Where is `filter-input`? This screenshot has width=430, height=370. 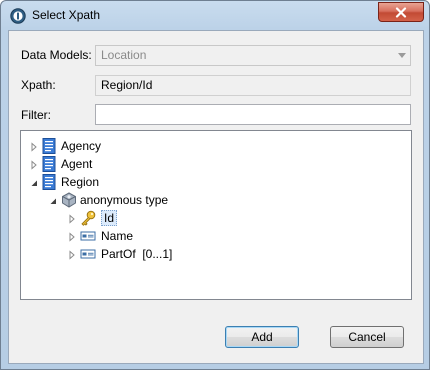 filter-input is located at coordinates (253, 114).